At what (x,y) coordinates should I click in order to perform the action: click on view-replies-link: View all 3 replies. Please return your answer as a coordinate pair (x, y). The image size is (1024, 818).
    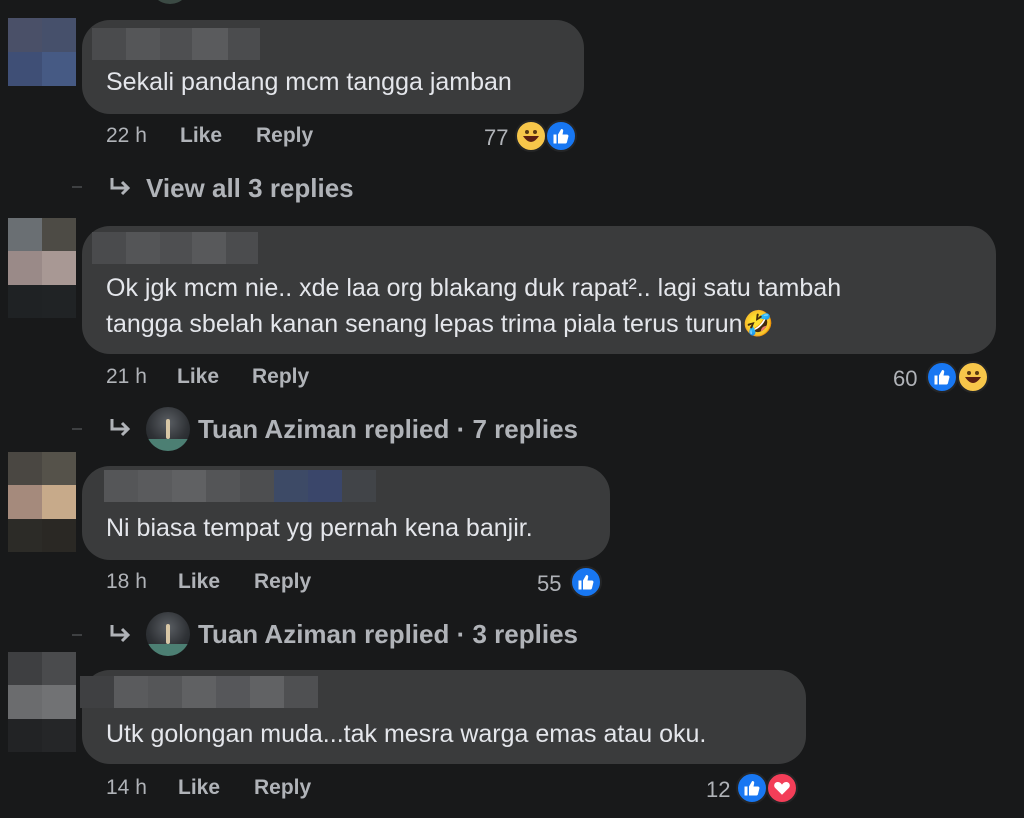
    Looking at the image, I should click on (250, 188).